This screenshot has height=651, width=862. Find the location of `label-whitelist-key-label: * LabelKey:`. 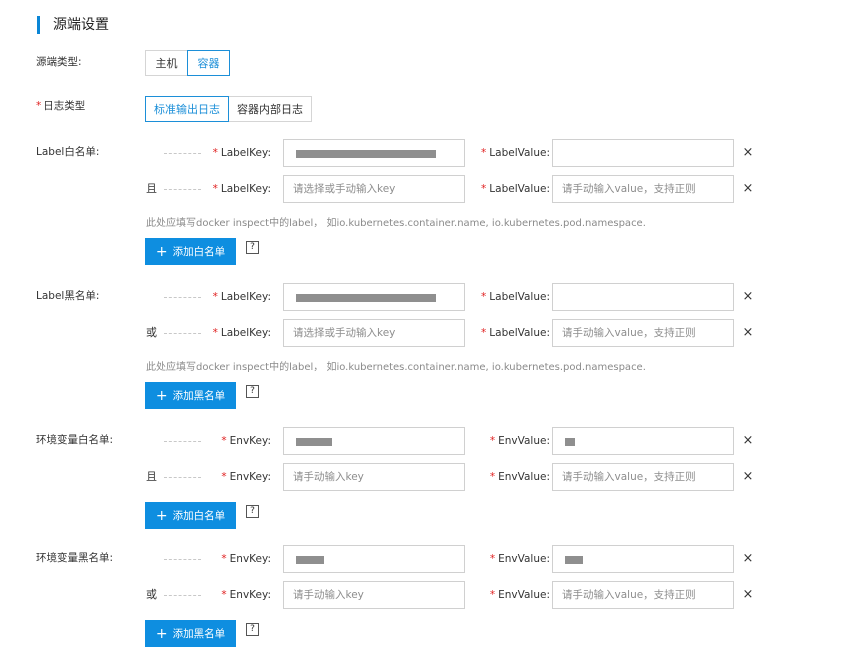

label-whitelist-key-label: * LabelKey: is located at coordinates (238, 153).